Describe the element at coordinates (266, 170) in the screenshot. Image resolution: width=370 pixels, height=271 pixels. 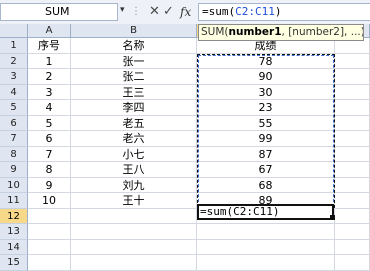
I see `cell-c: 67` at that location.